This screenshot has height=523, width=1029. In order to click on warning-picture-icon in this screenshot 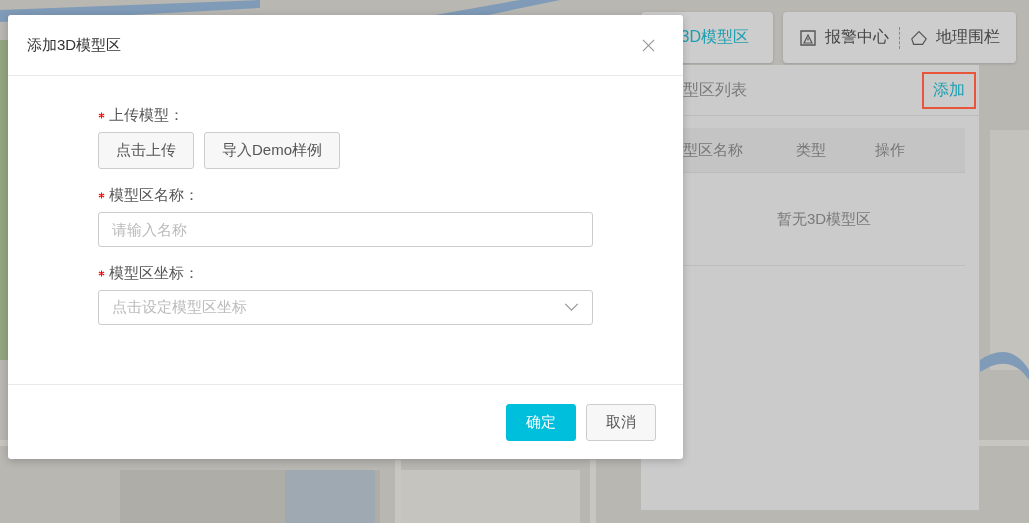, I will do `click(808, 37)`.